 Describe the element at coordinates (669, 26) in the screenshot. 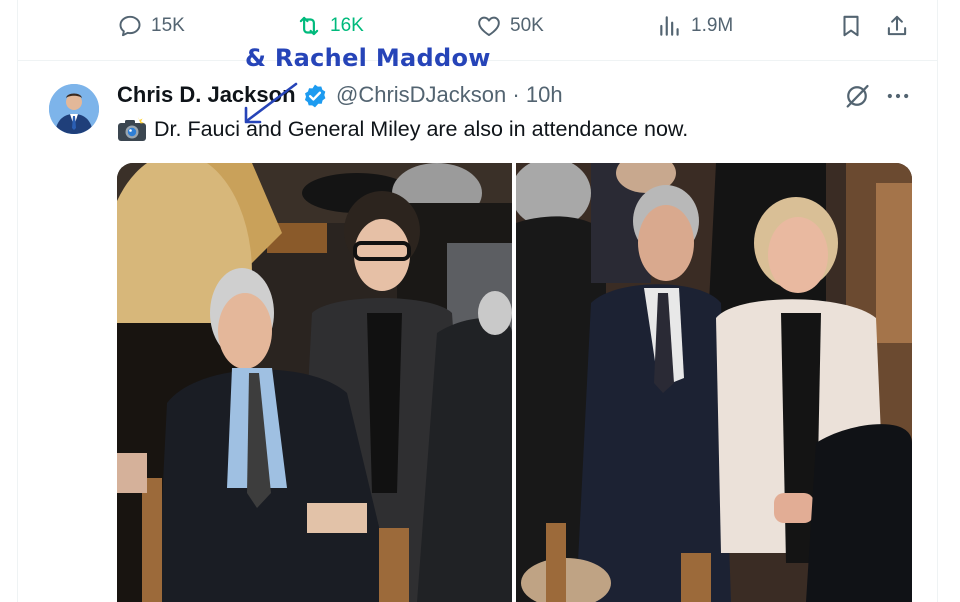

I see `views-icon` at that location.